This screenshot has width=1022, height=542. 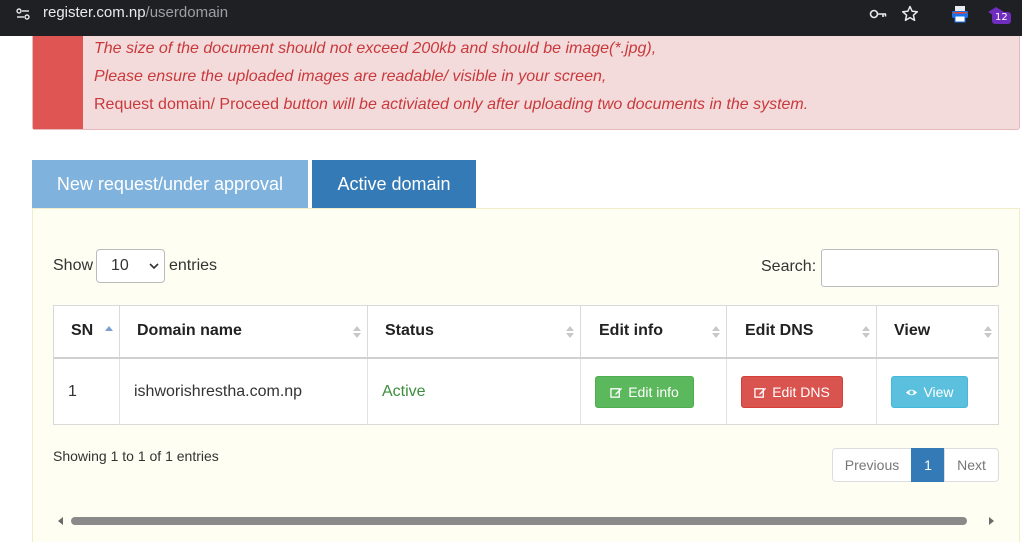 What do you see at coordinates (910, 268) in the screenshot?
I see `search-input` at bounding box center [910, 268].